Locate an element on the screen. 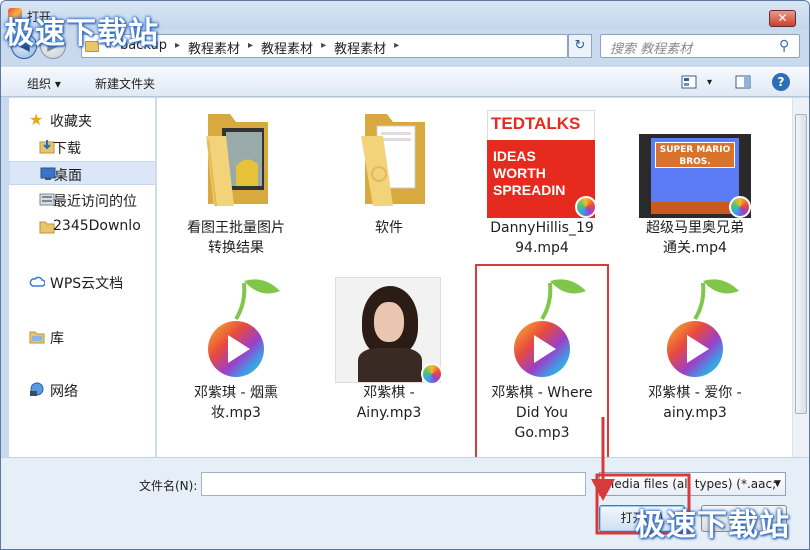 The height and width of the screenshot is (550, 810). vertical-scrollbar is located at coordinates (800, 277).